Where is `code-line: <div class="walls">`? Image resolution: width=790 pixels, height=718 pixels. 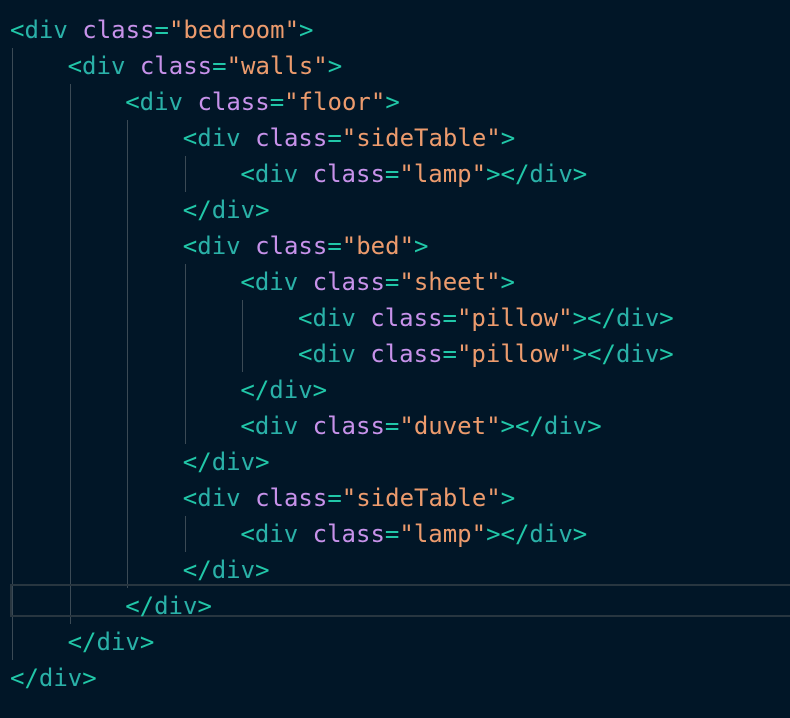
code-line: <div class="walls"> is located at coordinates (176, 66).